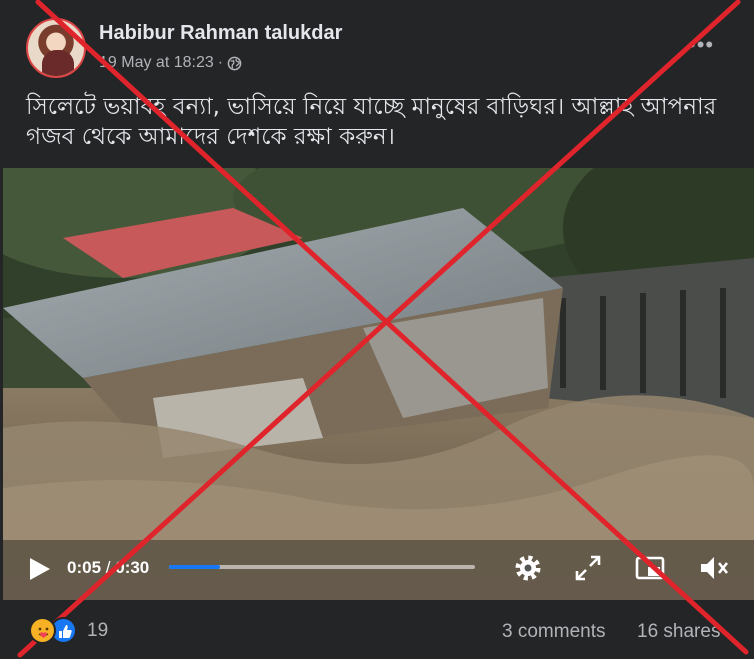  What do you see at coordinates (650, 568) in the screenshot?
I see `picture-in-picture-icon` at bounding box center [650, 568].